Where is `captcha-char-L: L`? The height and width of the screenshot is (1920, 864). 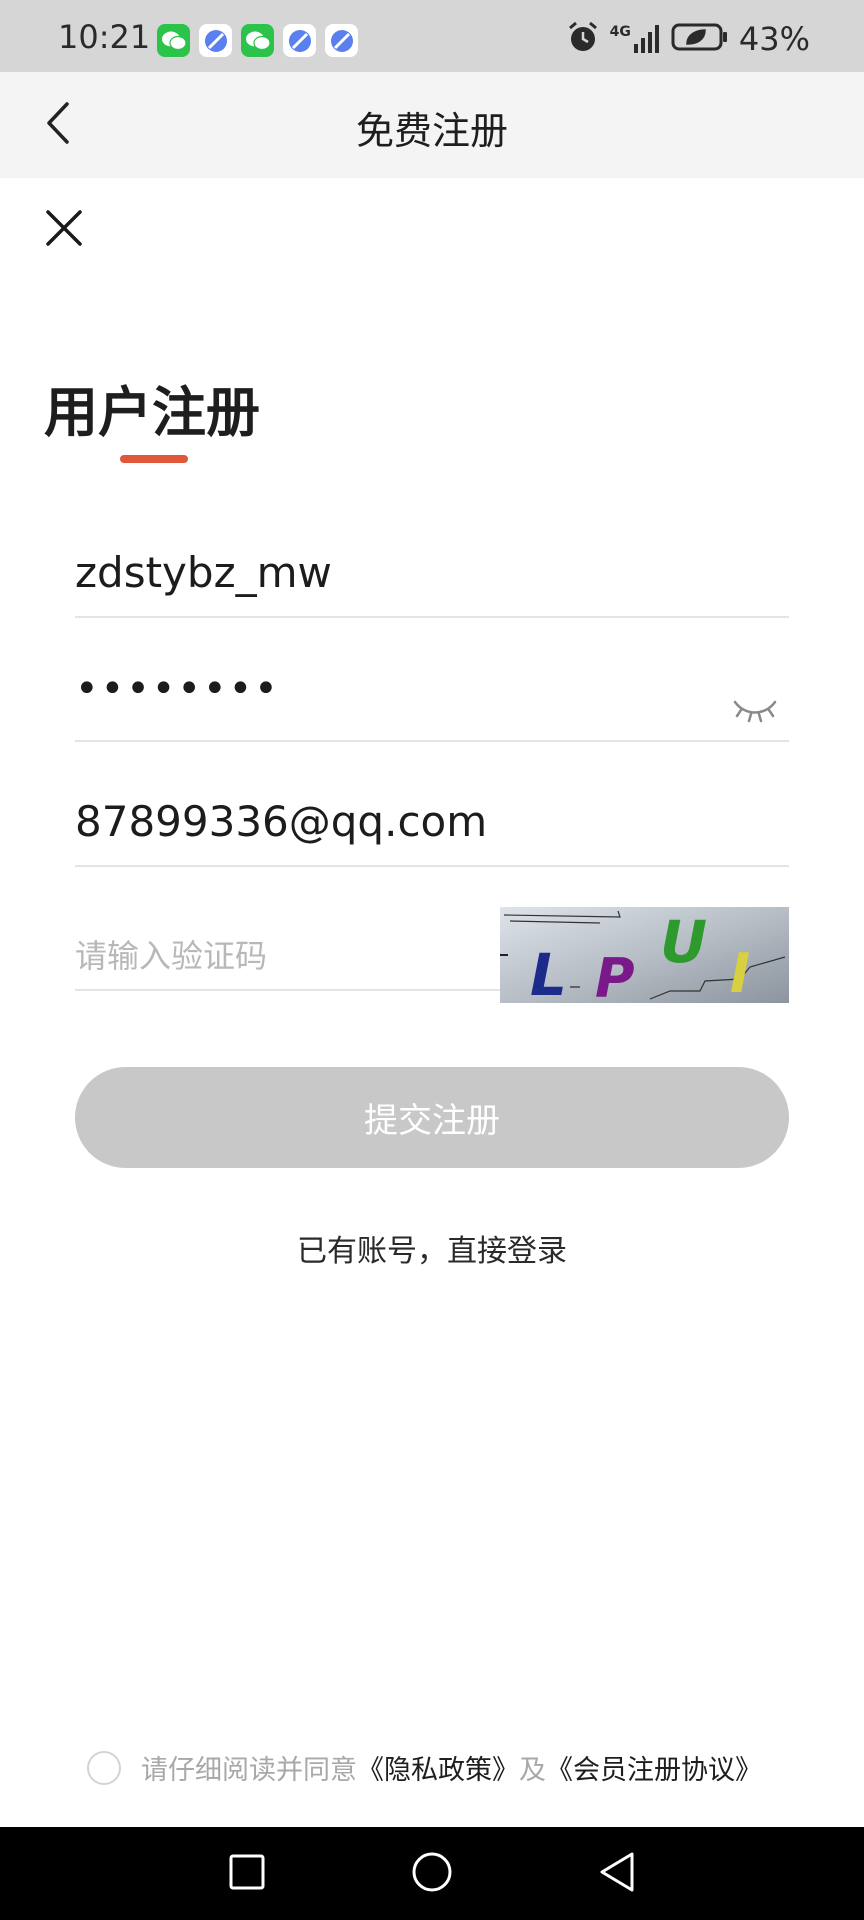 captcha-char-L: L is located at coordinates (548, 972).